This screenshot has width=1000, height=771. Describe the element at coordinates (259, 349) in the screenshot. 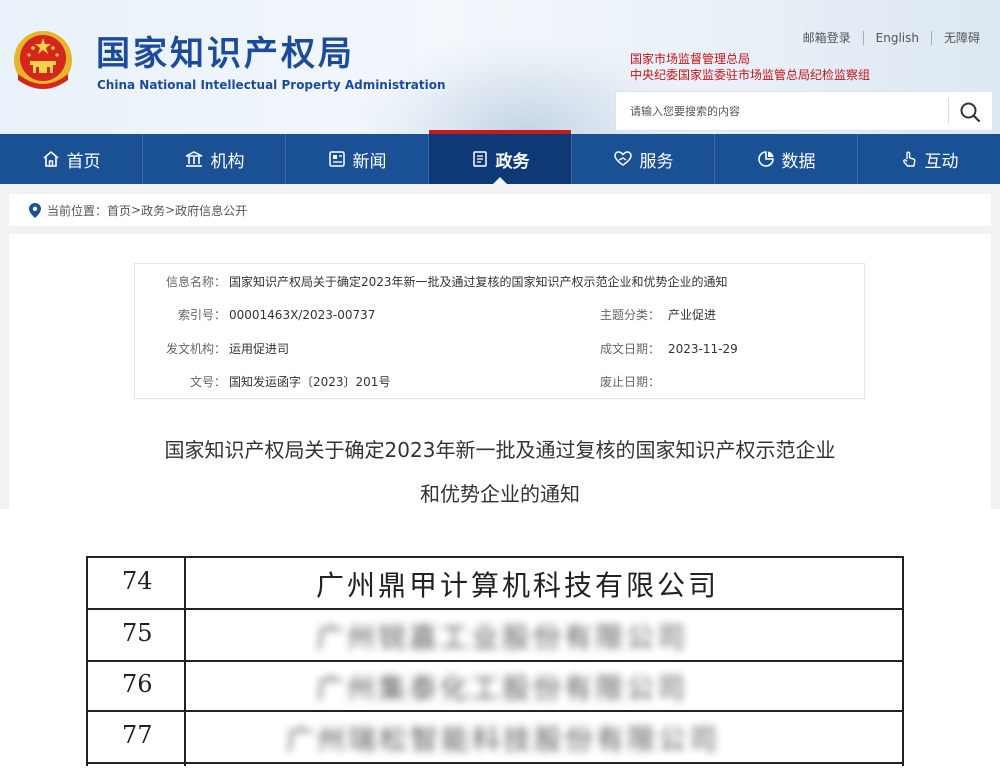

I see `info-issuer-value: 运用促进司` at that location.